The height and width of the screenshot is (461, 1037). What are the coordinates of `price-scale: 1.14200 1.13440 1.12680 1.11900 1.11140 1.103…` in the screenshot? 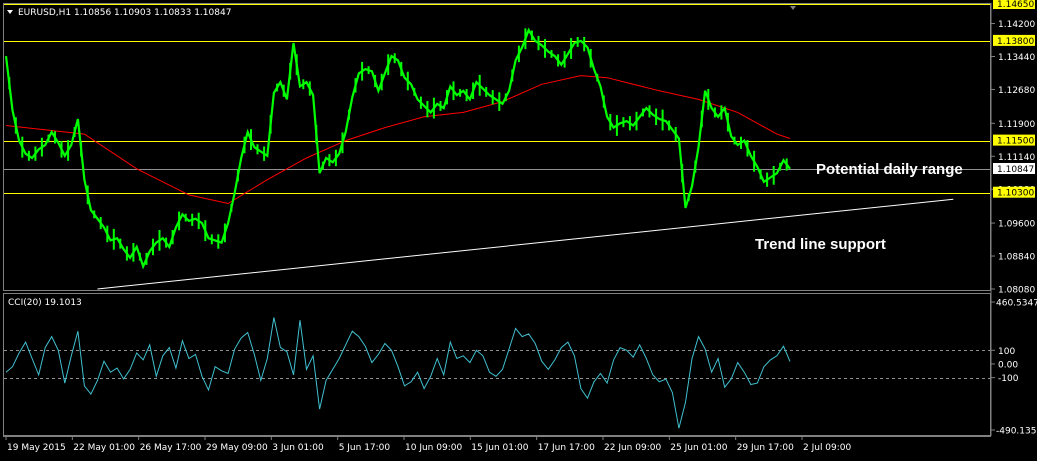 It's located at (1014, 218).